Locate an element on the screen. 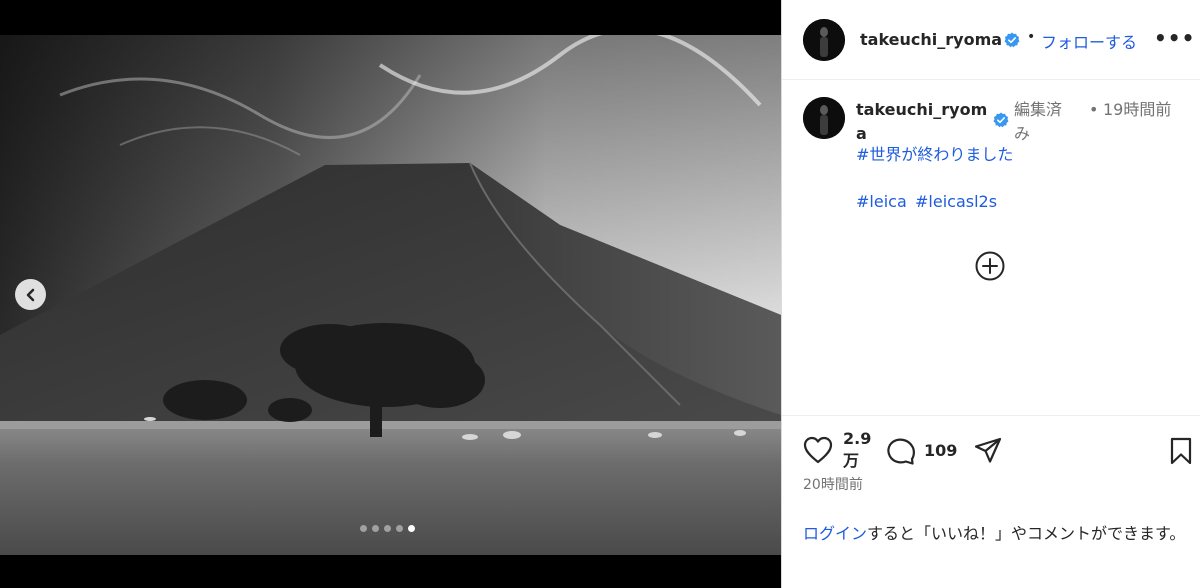  bookmark-icon is located at coordinates (1181, 451).